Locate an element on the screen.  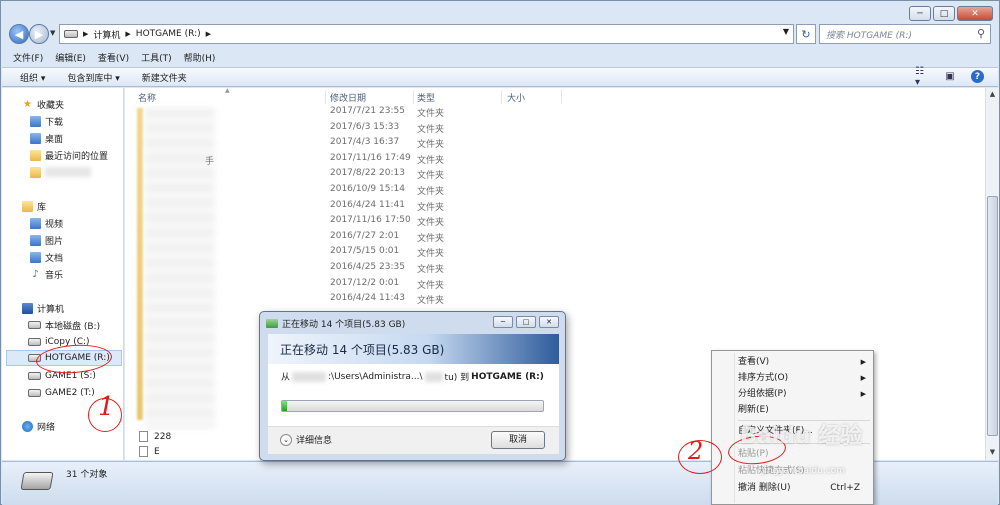
minimize-button: ─ is located at coordinates (920, 13).